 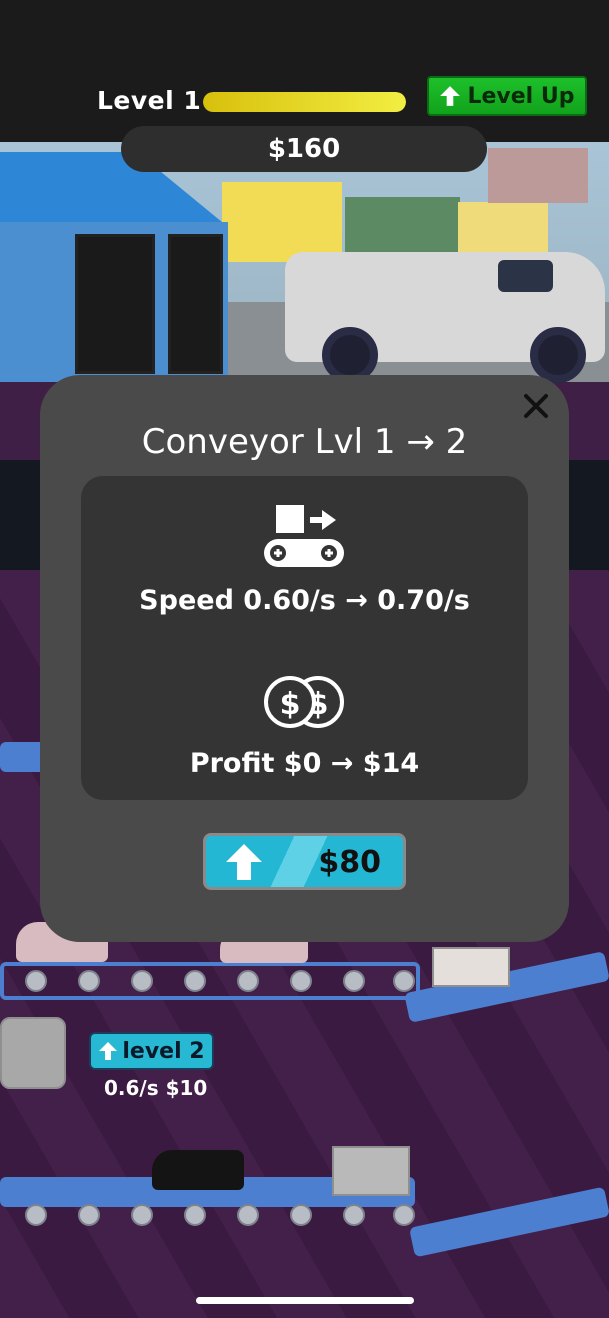 What do you see at coordinates (521, 96) in the screenshot?
I see `level-up-label: Level Up` at bounding box center [521, 96].